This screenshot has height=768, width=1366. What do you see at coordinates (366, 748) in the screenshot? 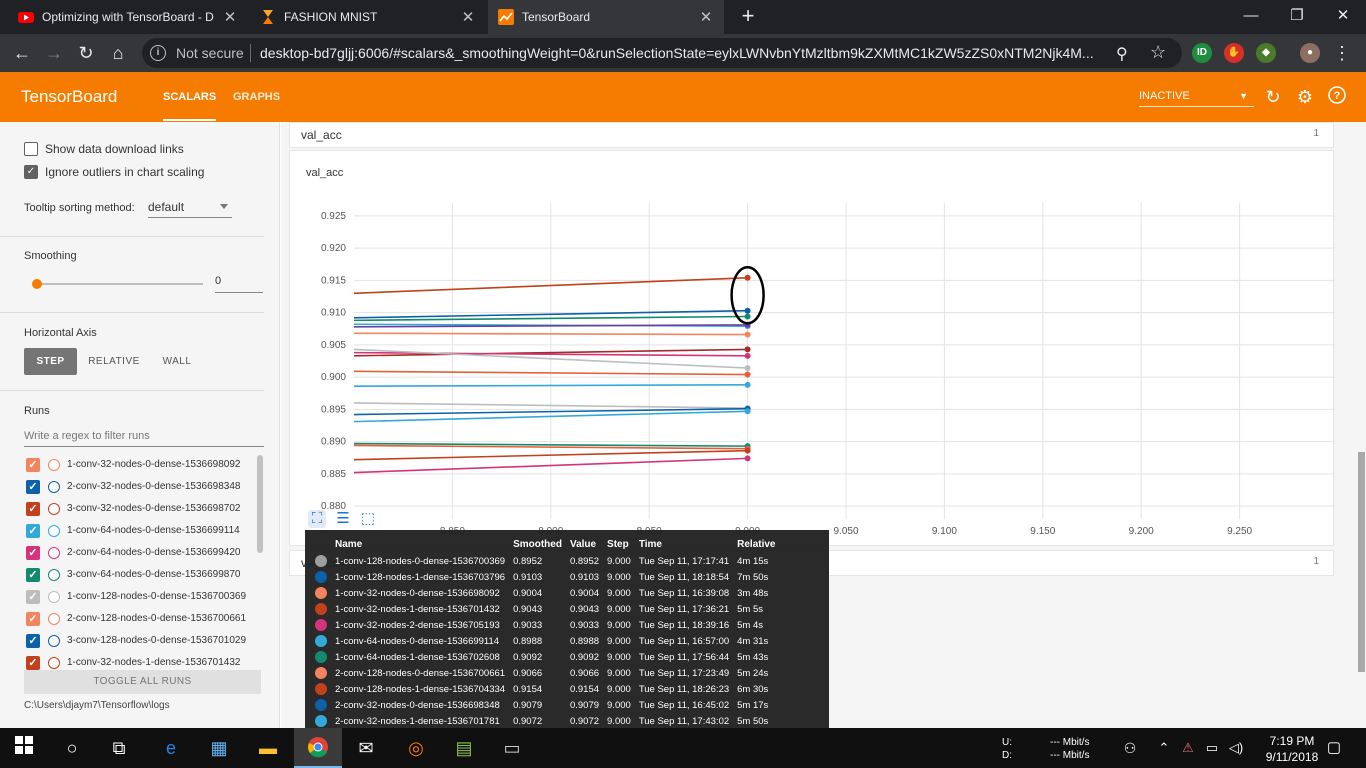
I see `mail-icon: ✉` at bounding box center [366, 748].